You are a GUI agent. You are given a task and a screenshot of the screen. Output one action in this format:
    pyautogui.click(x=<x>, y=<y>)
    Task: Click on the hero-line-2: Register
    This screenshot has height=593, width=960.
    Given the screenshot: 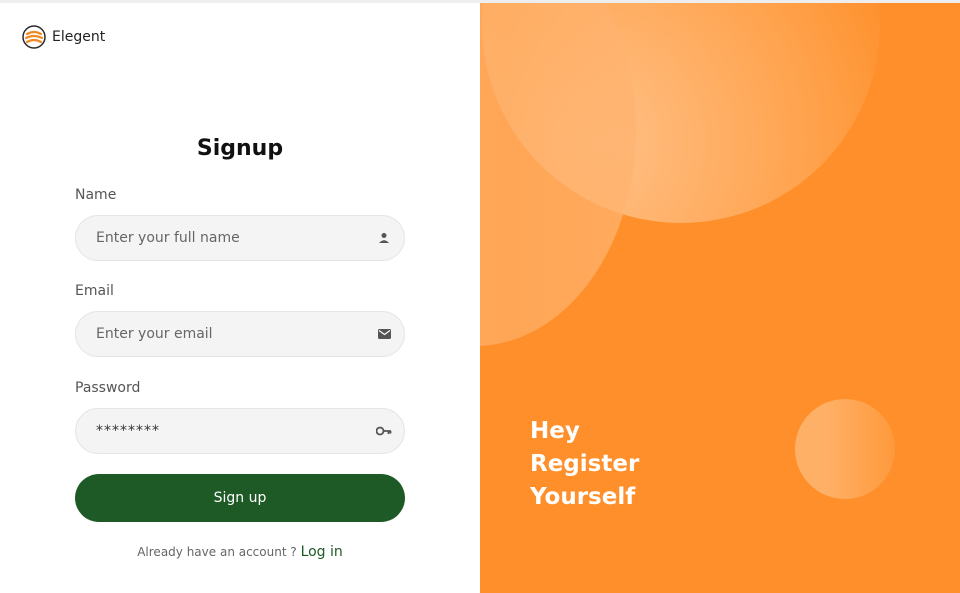 What is the action you would take?
    pyautogui.click(x=585, y=464)
    